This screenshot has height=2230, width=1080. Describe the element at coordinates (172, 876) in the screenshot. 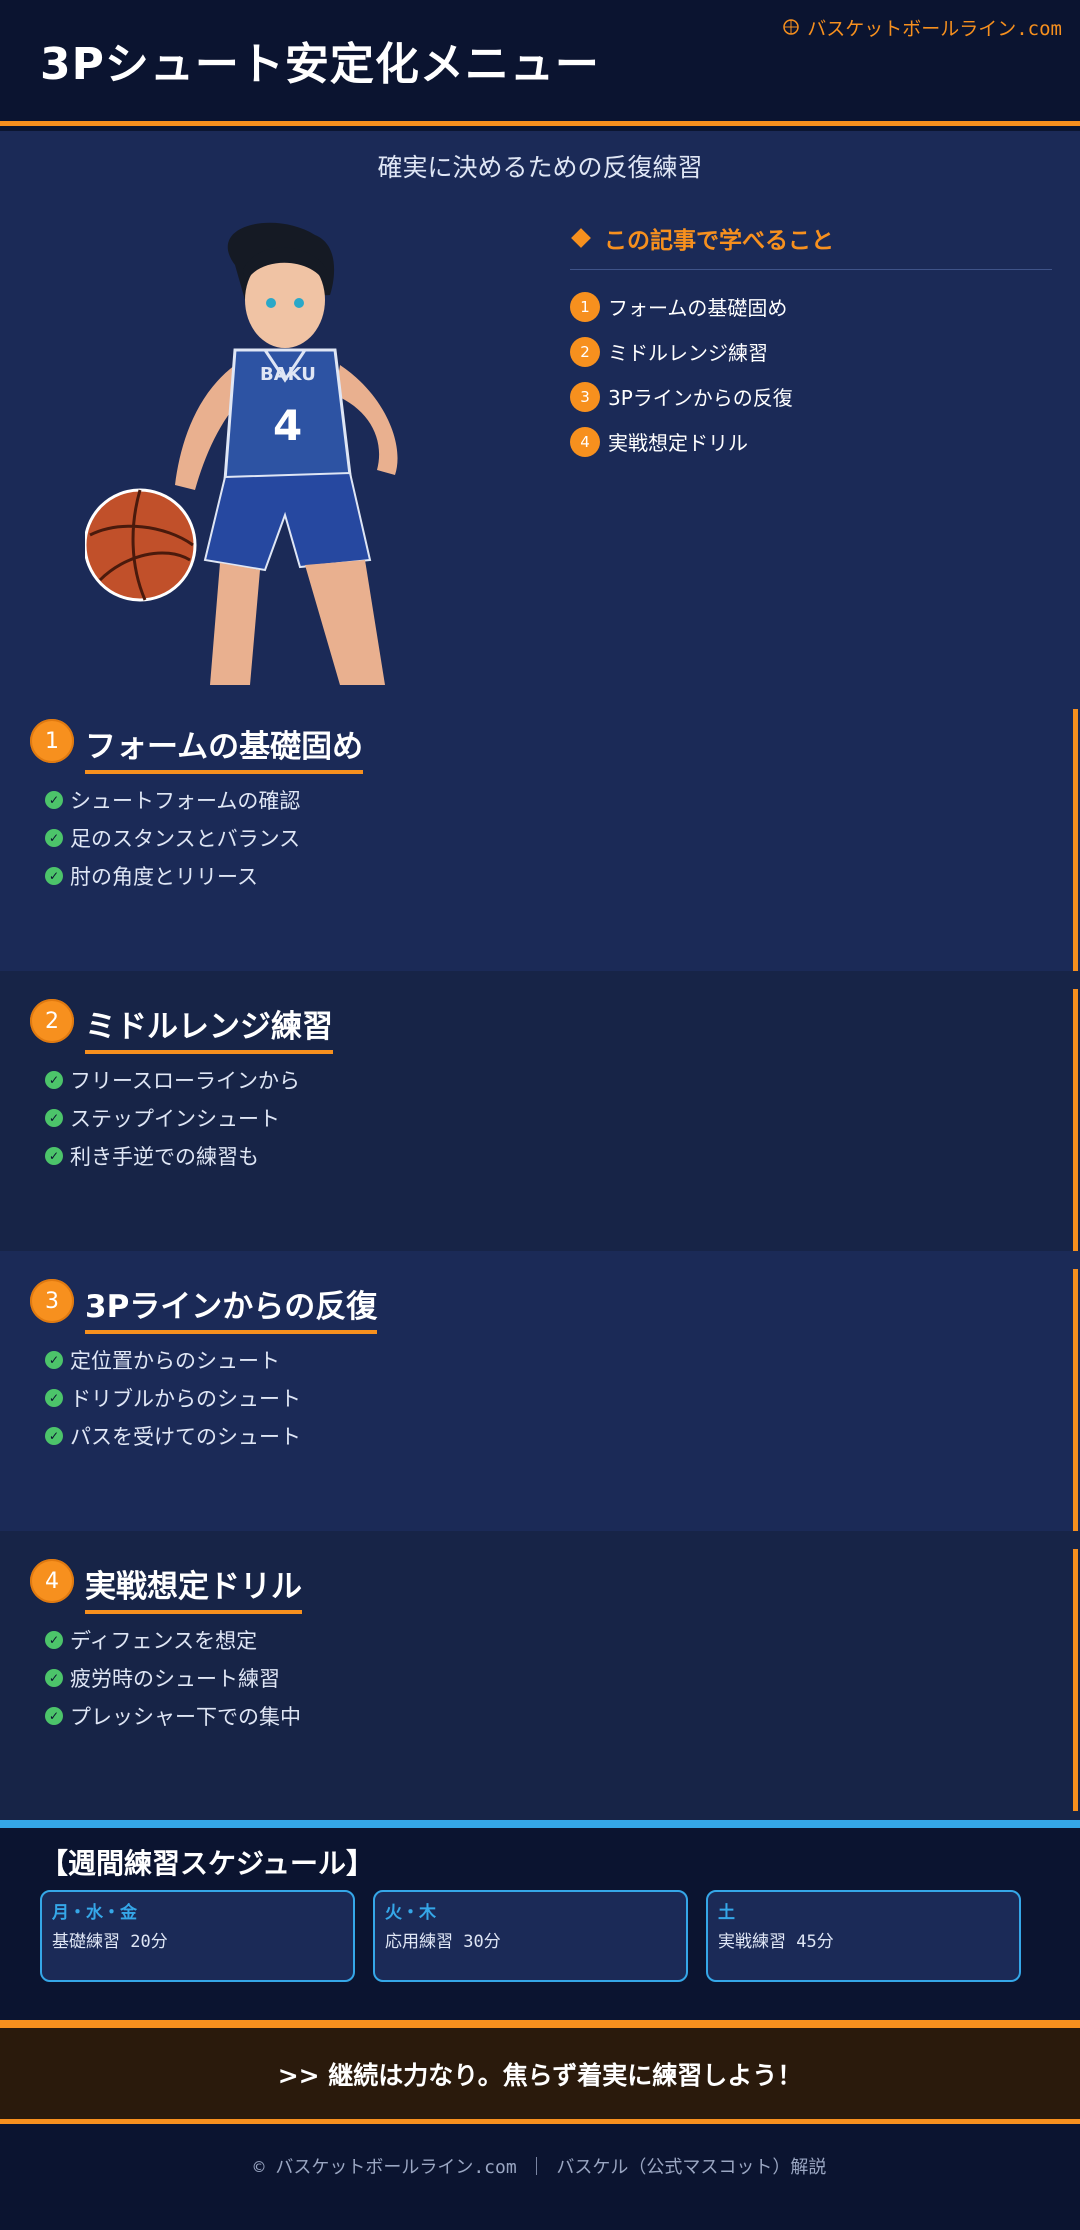

I see `checklist-item: ✓ 肘の角度とリリース` at that location.